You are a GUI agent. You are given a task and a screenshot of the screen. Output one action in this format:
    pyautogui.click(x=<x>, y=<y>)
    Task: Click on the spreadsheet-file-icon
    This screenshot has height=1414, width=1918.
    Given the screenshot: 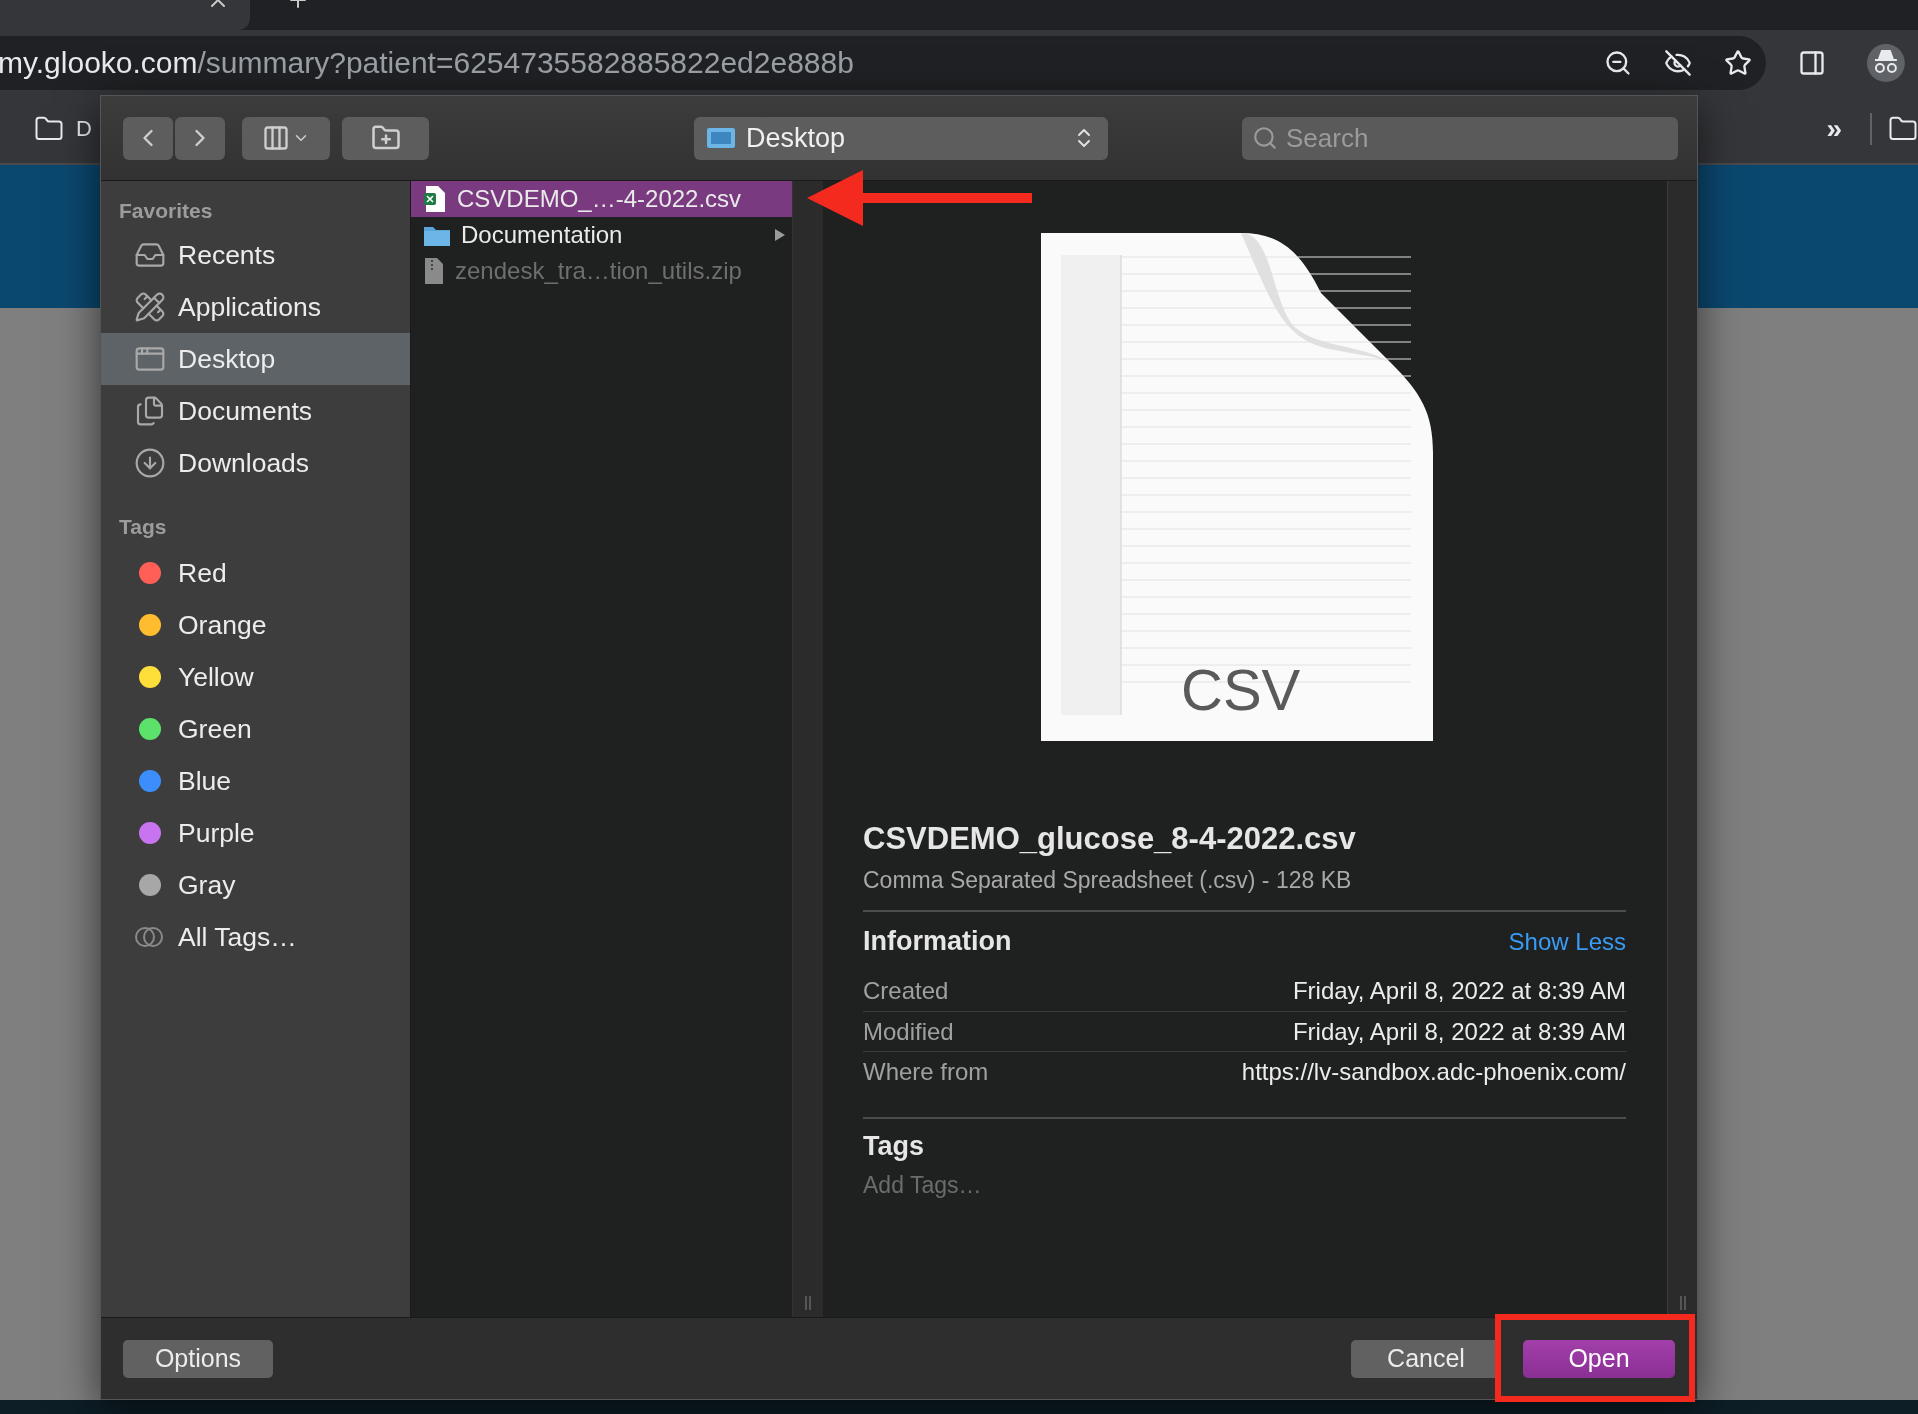 What is the action you would take?
    pyautogui.click(x=435, y=199)
    